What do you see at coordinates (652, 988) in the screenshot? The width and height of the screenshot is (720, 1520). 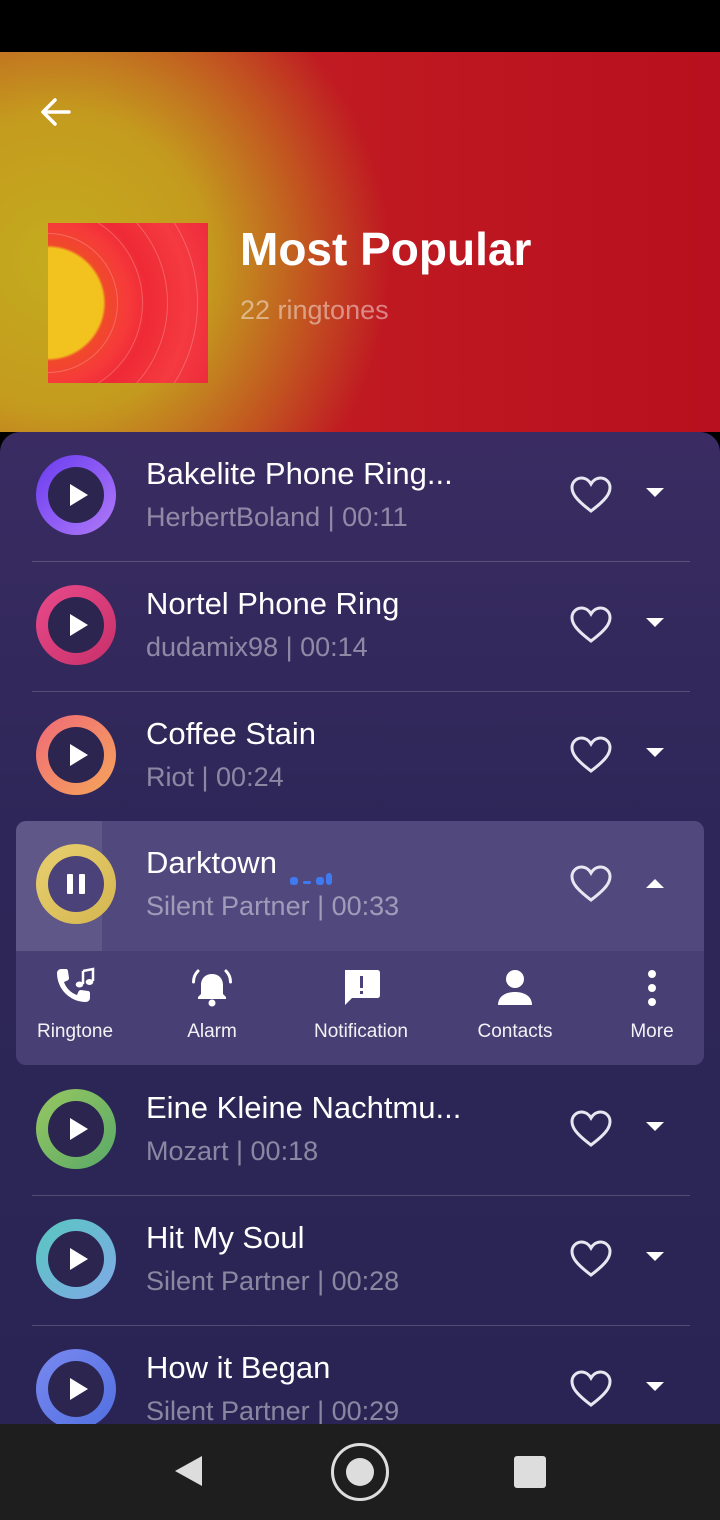 I see `more-vertical-icon` at bounding box center [652, 988].